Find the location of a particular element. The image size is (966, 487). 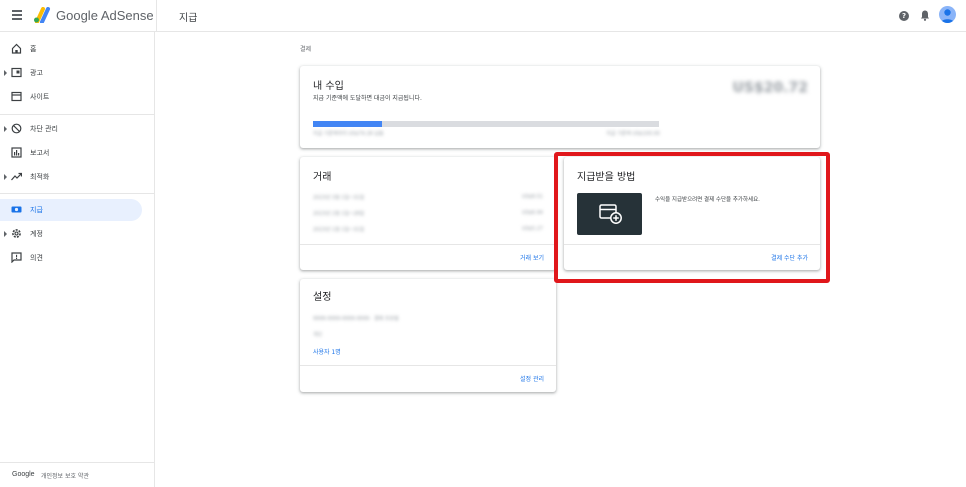

sidebar-item-ads: 광고 is located at coordinates (71, 73).